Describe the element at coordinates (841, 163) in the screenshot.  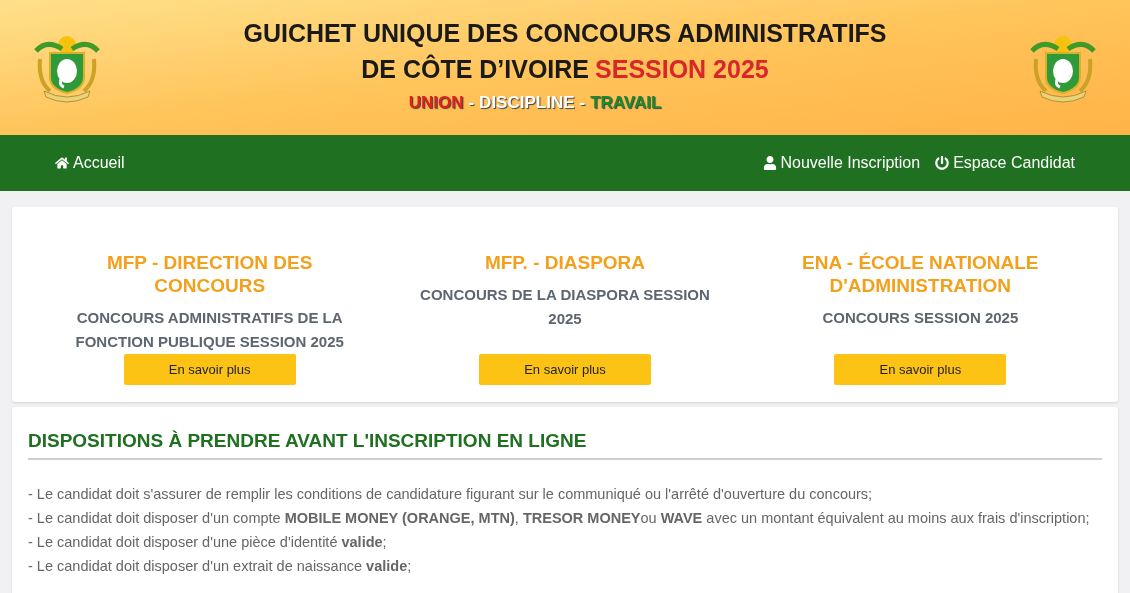
I see `nav-link: Nouvelle Inscription` at that location.